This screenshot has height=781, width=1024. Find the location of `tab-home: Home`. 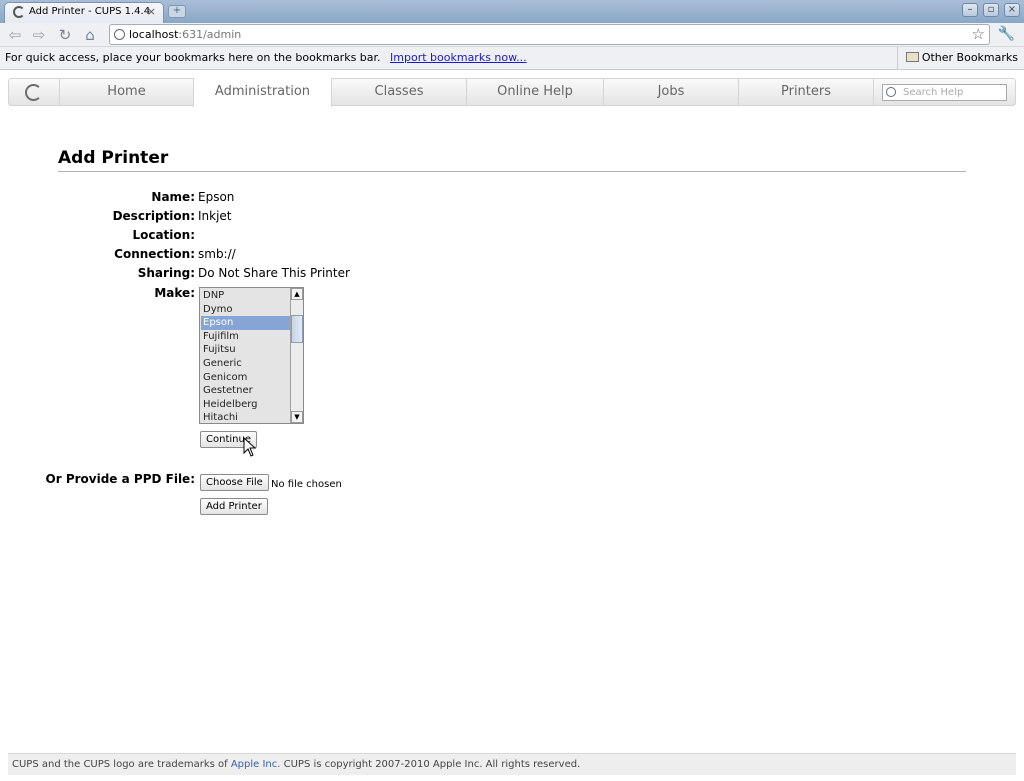

tab-home: Home is located at coordinates (127, 92).